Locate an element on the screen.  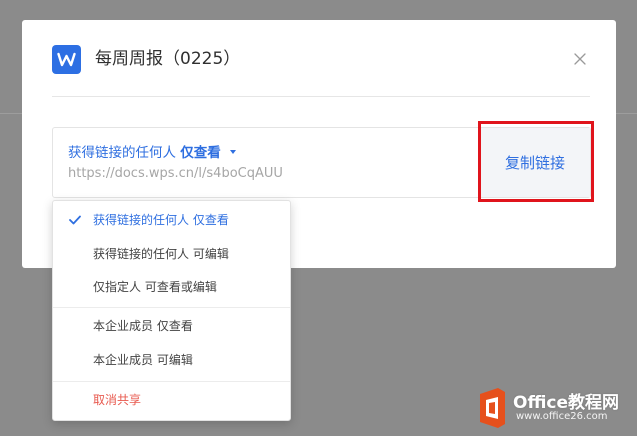
menu-item-specified-people: 仅指定人 可查看或编辑 is located at coordinates (171, 287).